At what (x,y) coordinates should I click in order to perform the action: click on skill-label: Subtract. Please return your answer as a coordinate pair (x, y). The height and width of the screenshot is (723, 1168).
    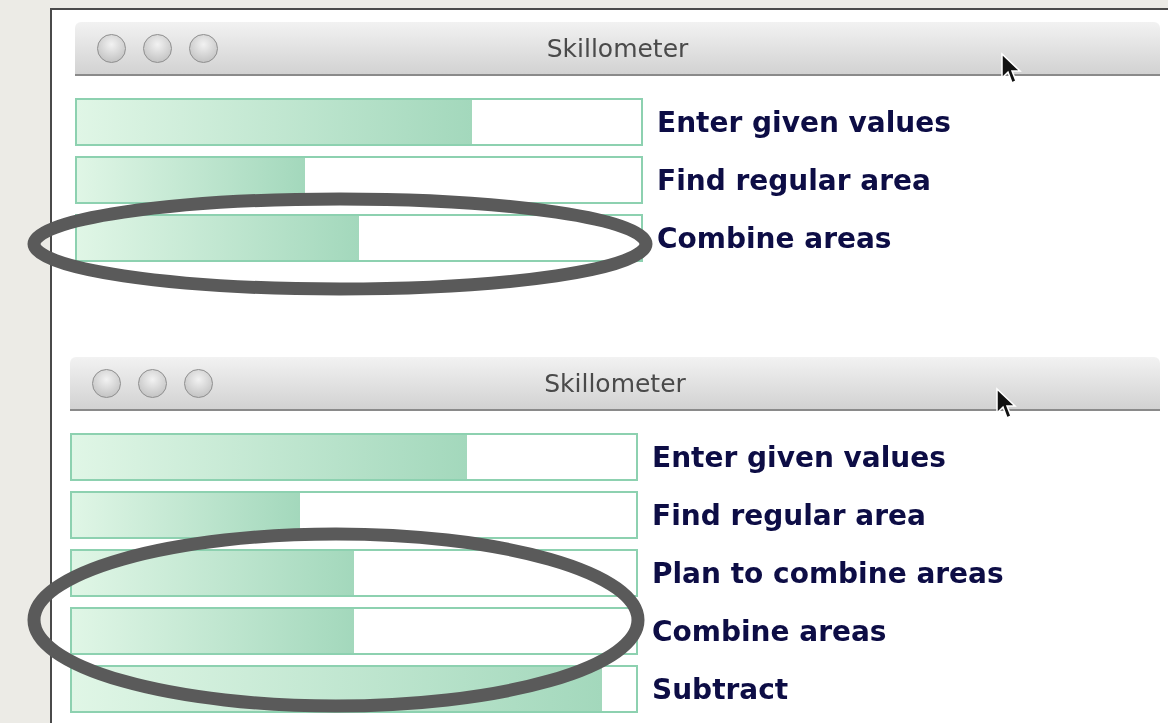
    Looking at the image, I should click on (720, 689).